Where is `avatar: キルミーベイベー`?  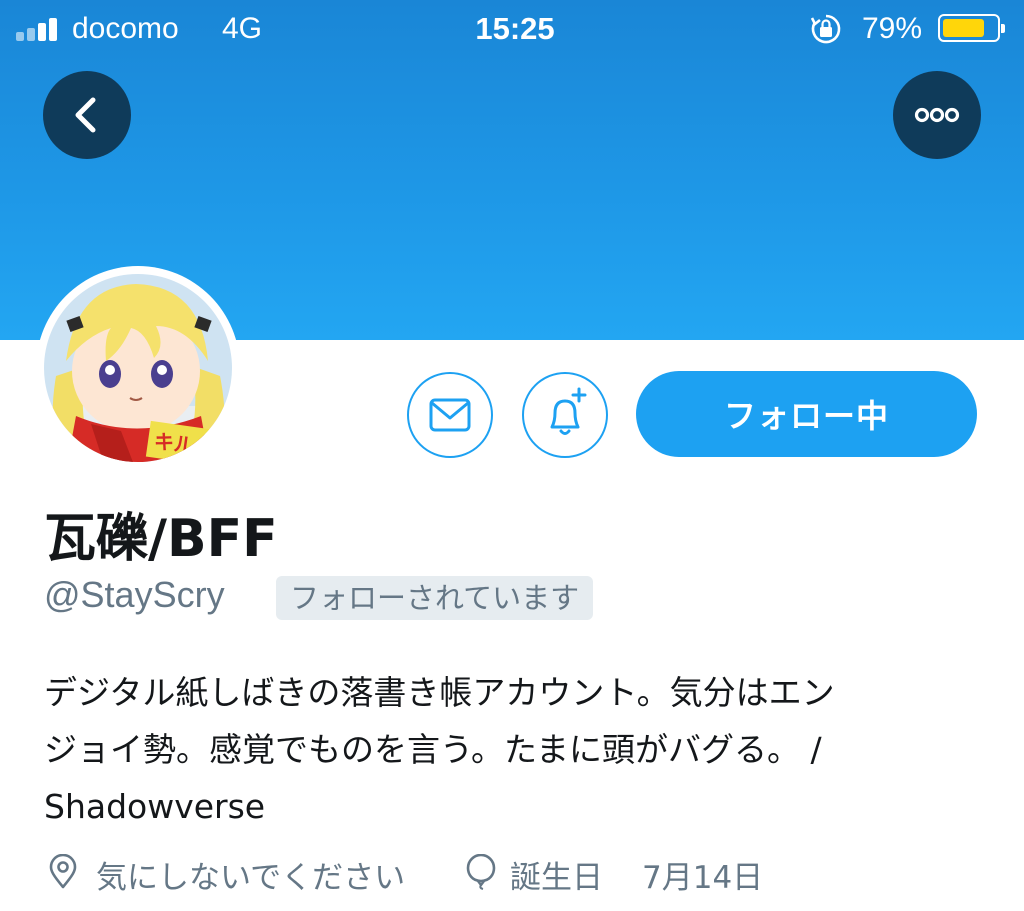
avatar: キルミーベイベー is located at coordinates (138, 368).